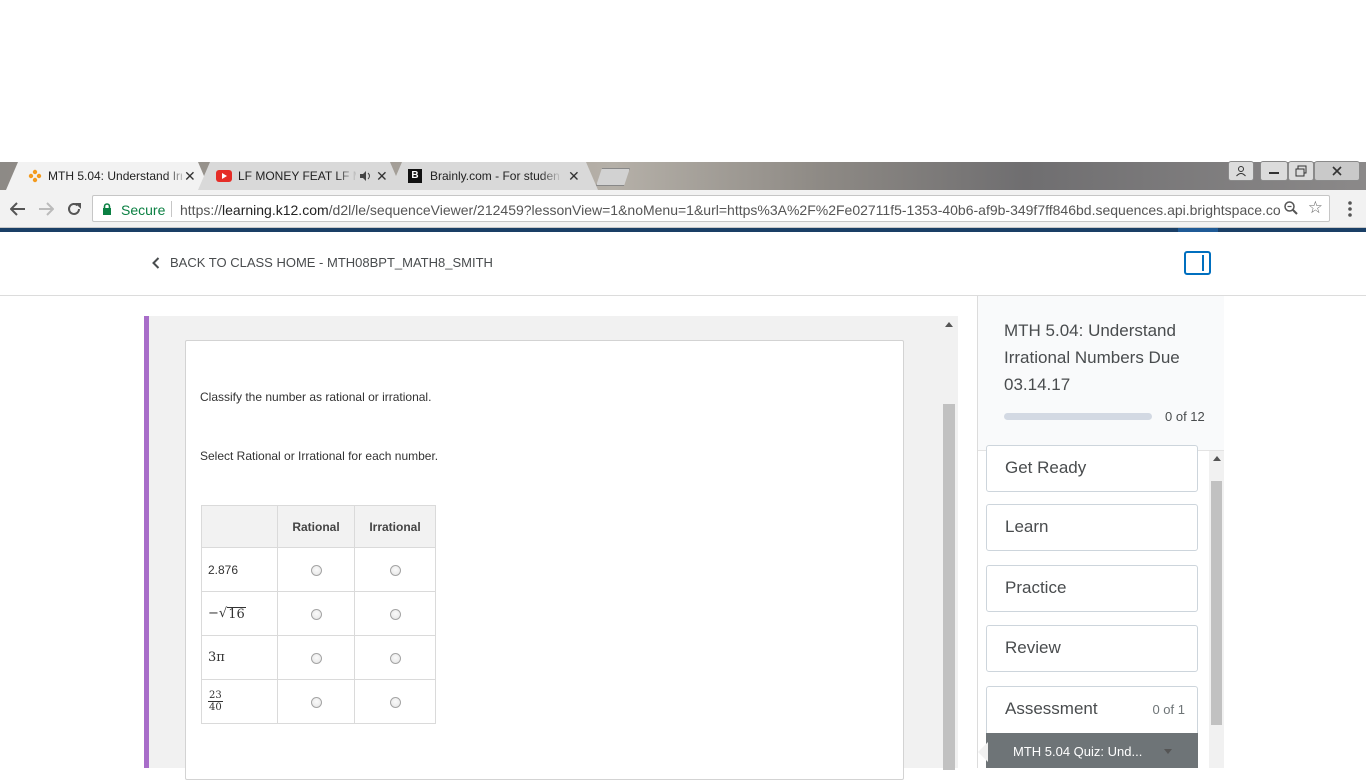 This screenshot has width=1366, height=780. Describe the element at coordinates (46, 209) in the screenshot. I see `forward-arrow-icon` at that location.